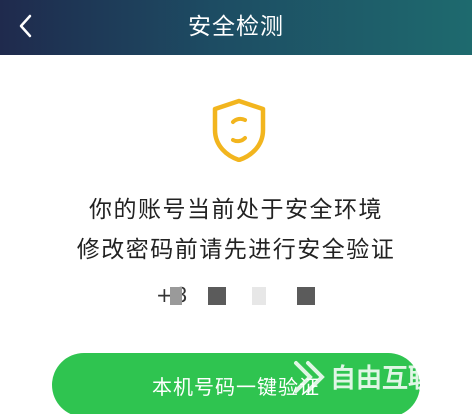  What do you see at coordinates (239, 130) in the screenshot?
I see `shield-icon` at bounding box center [239, 130].